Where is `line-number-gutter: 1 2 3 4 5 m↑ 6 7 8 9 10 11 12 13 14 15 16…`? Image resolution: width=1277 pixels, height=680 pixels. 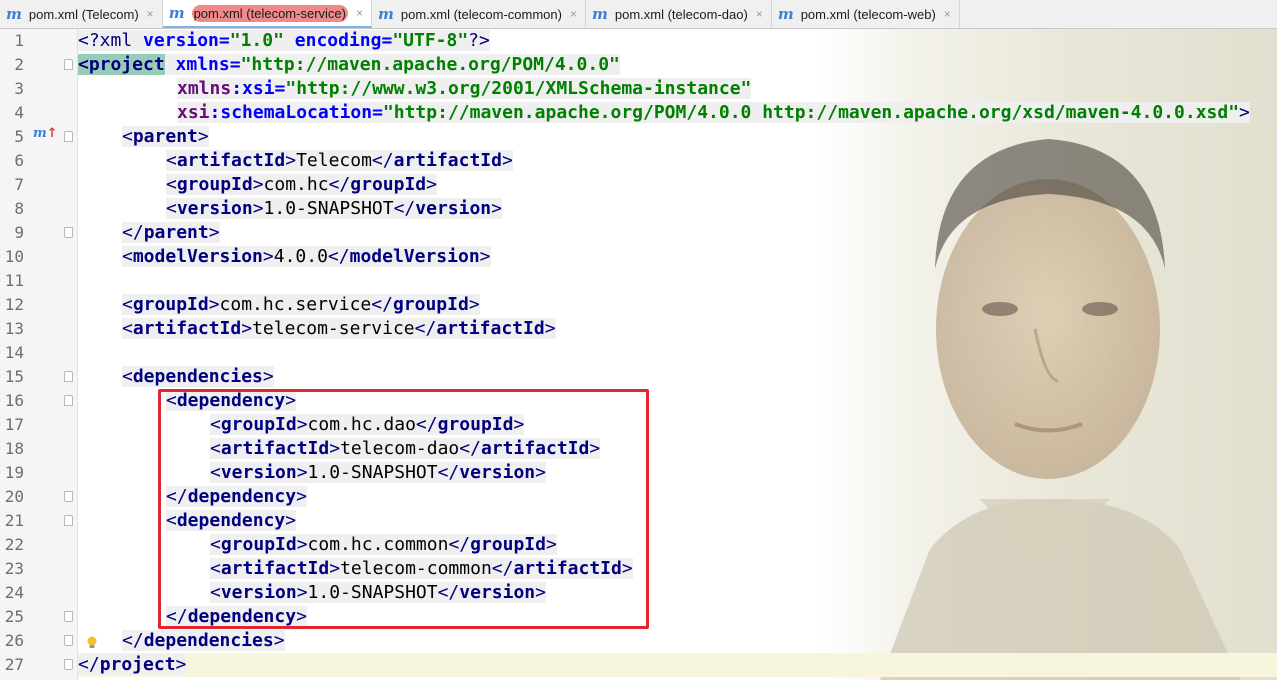
line-number-gutter: 1 2 3 4 5 m↑ 6 7 8 9 10 11 12 13 14 15 16… is located at coordinates (39, 354).